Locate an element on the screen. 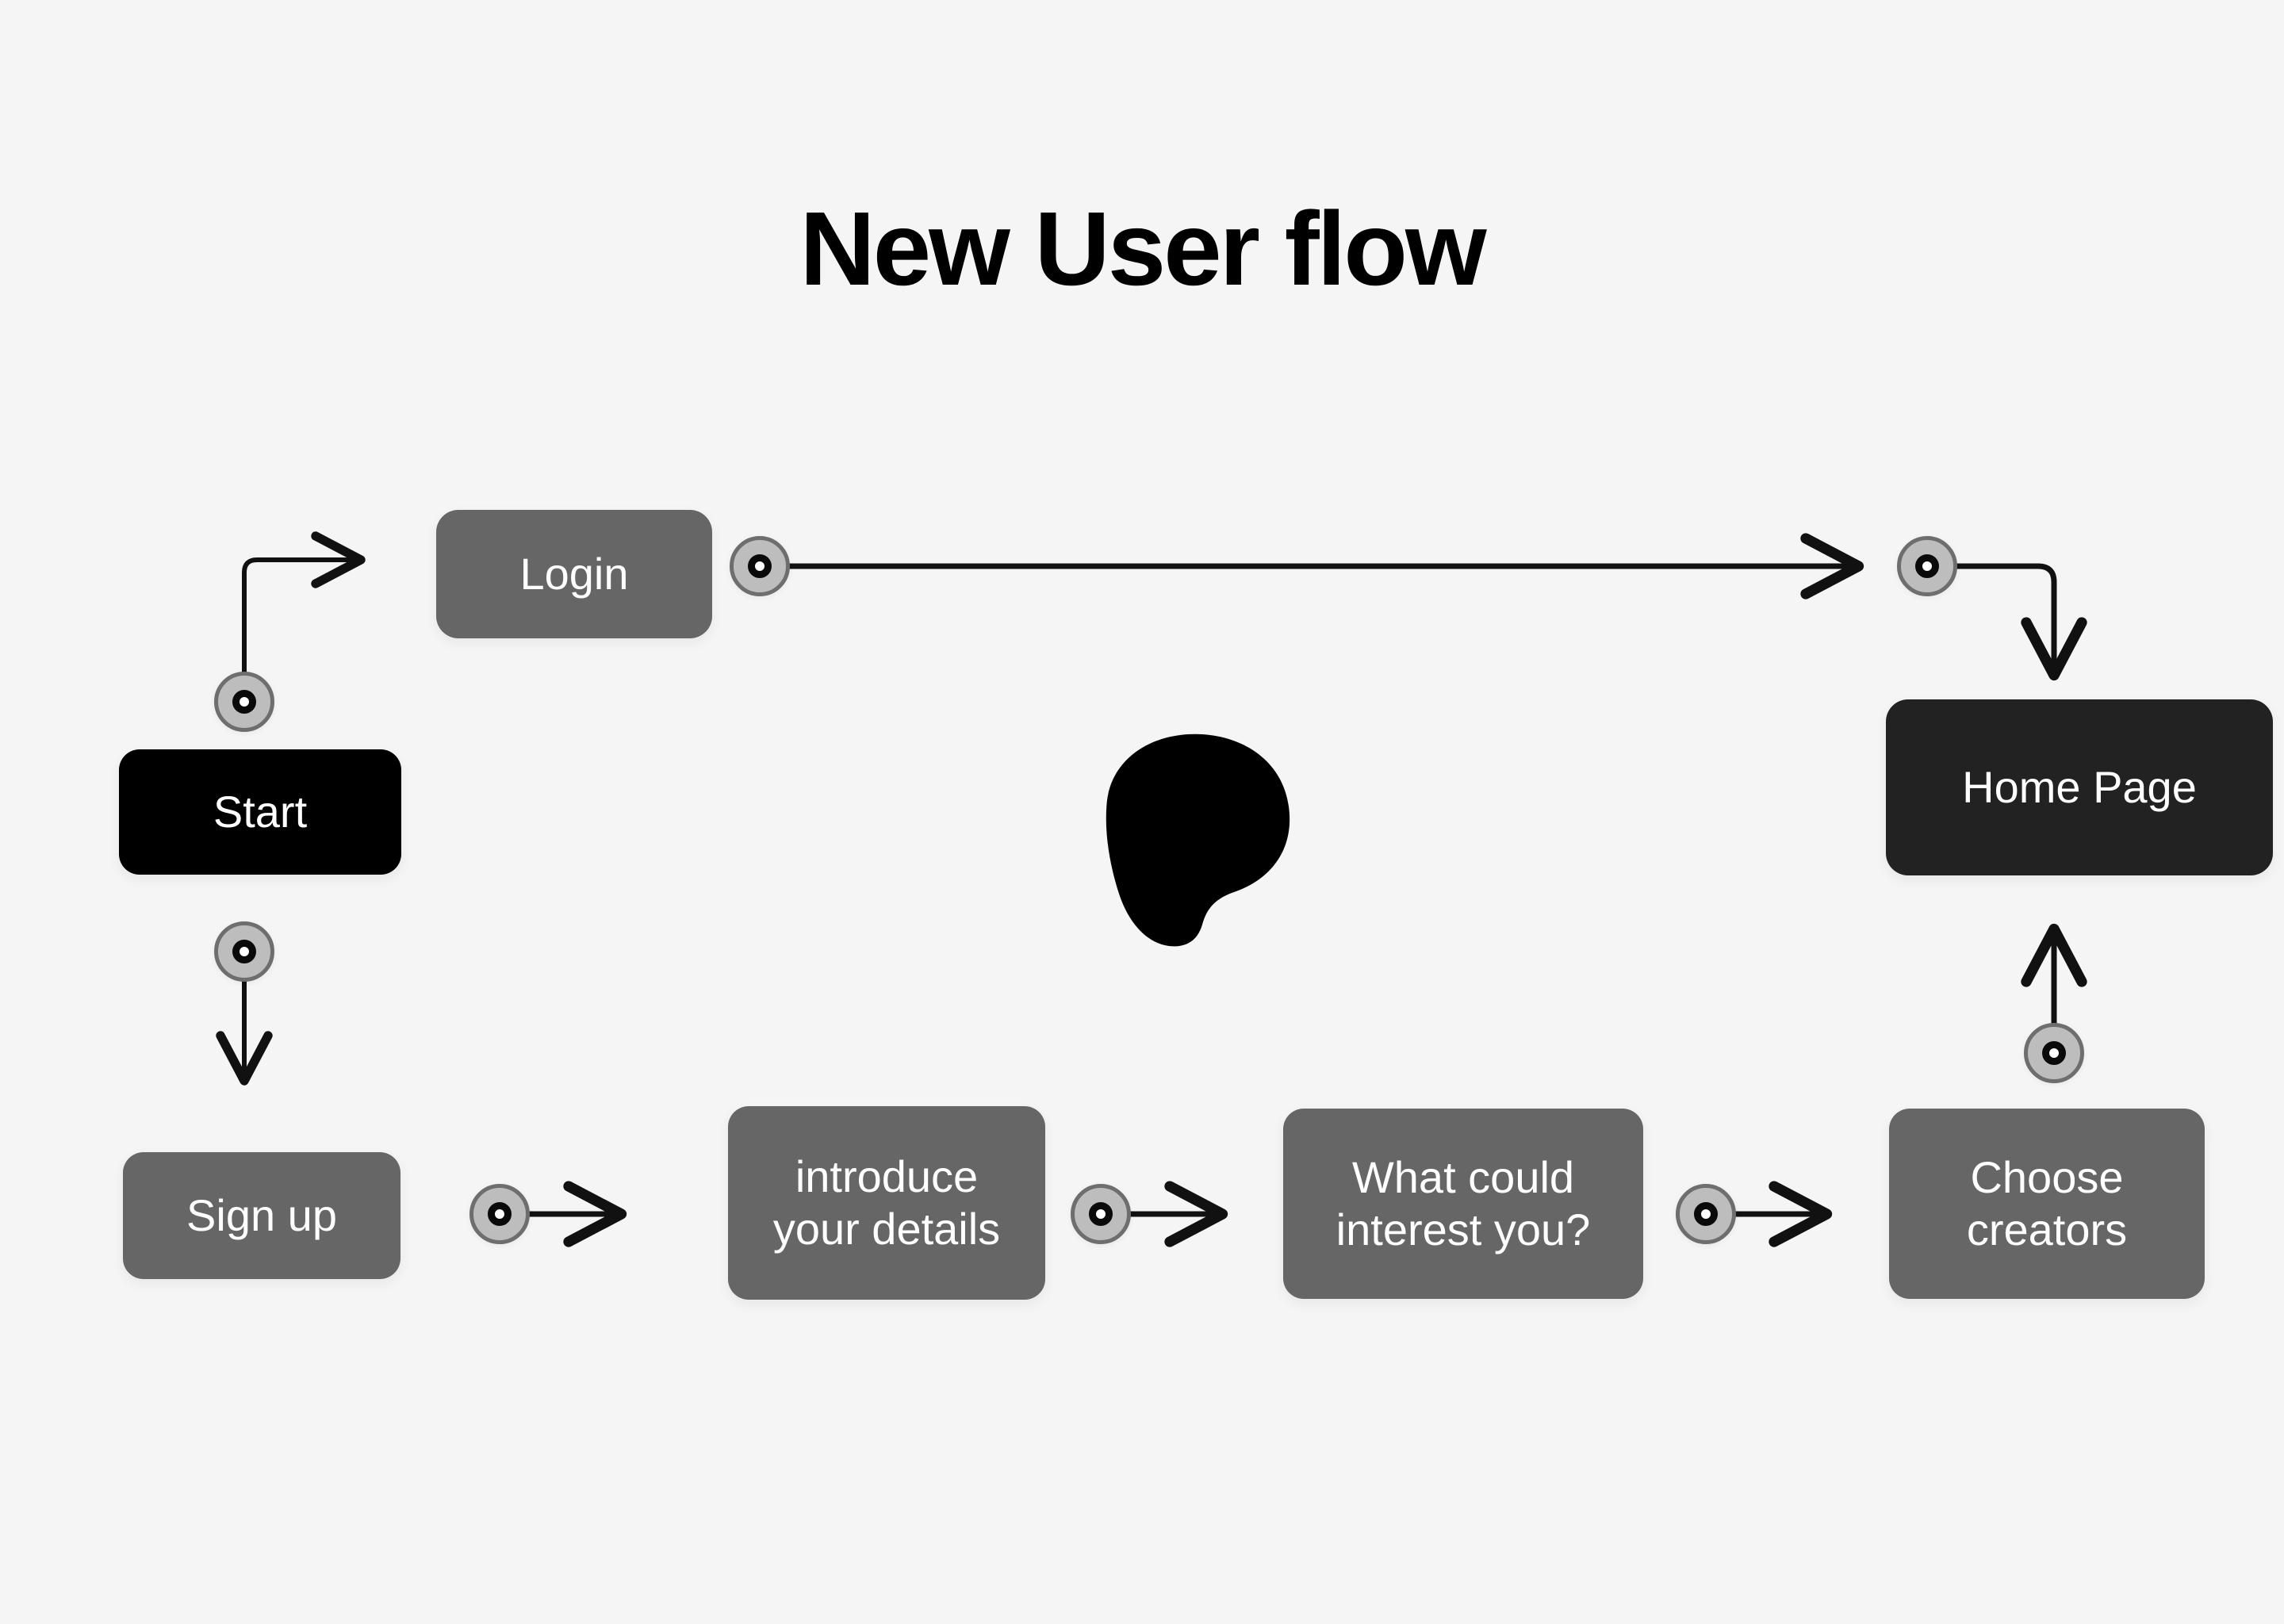  start-bottom-handle is located at coordinates (244, 952).